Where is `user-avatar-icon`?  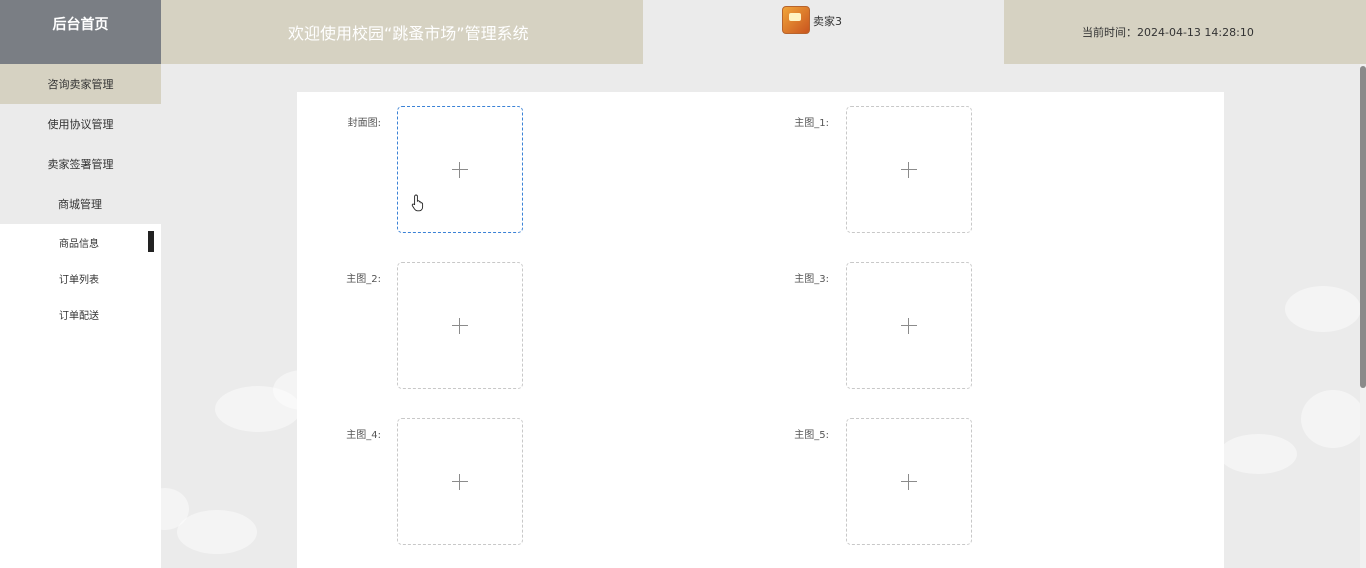 user-avatar-icon is located at coordinates (796, 20).